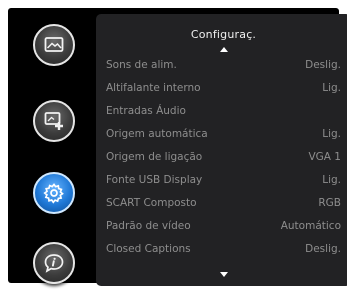 This screenshot has height=291, width=347. Describe the element at coordinates (146, 111) in the screenshot. I see `row-label: Entradas Áudio` at that location.